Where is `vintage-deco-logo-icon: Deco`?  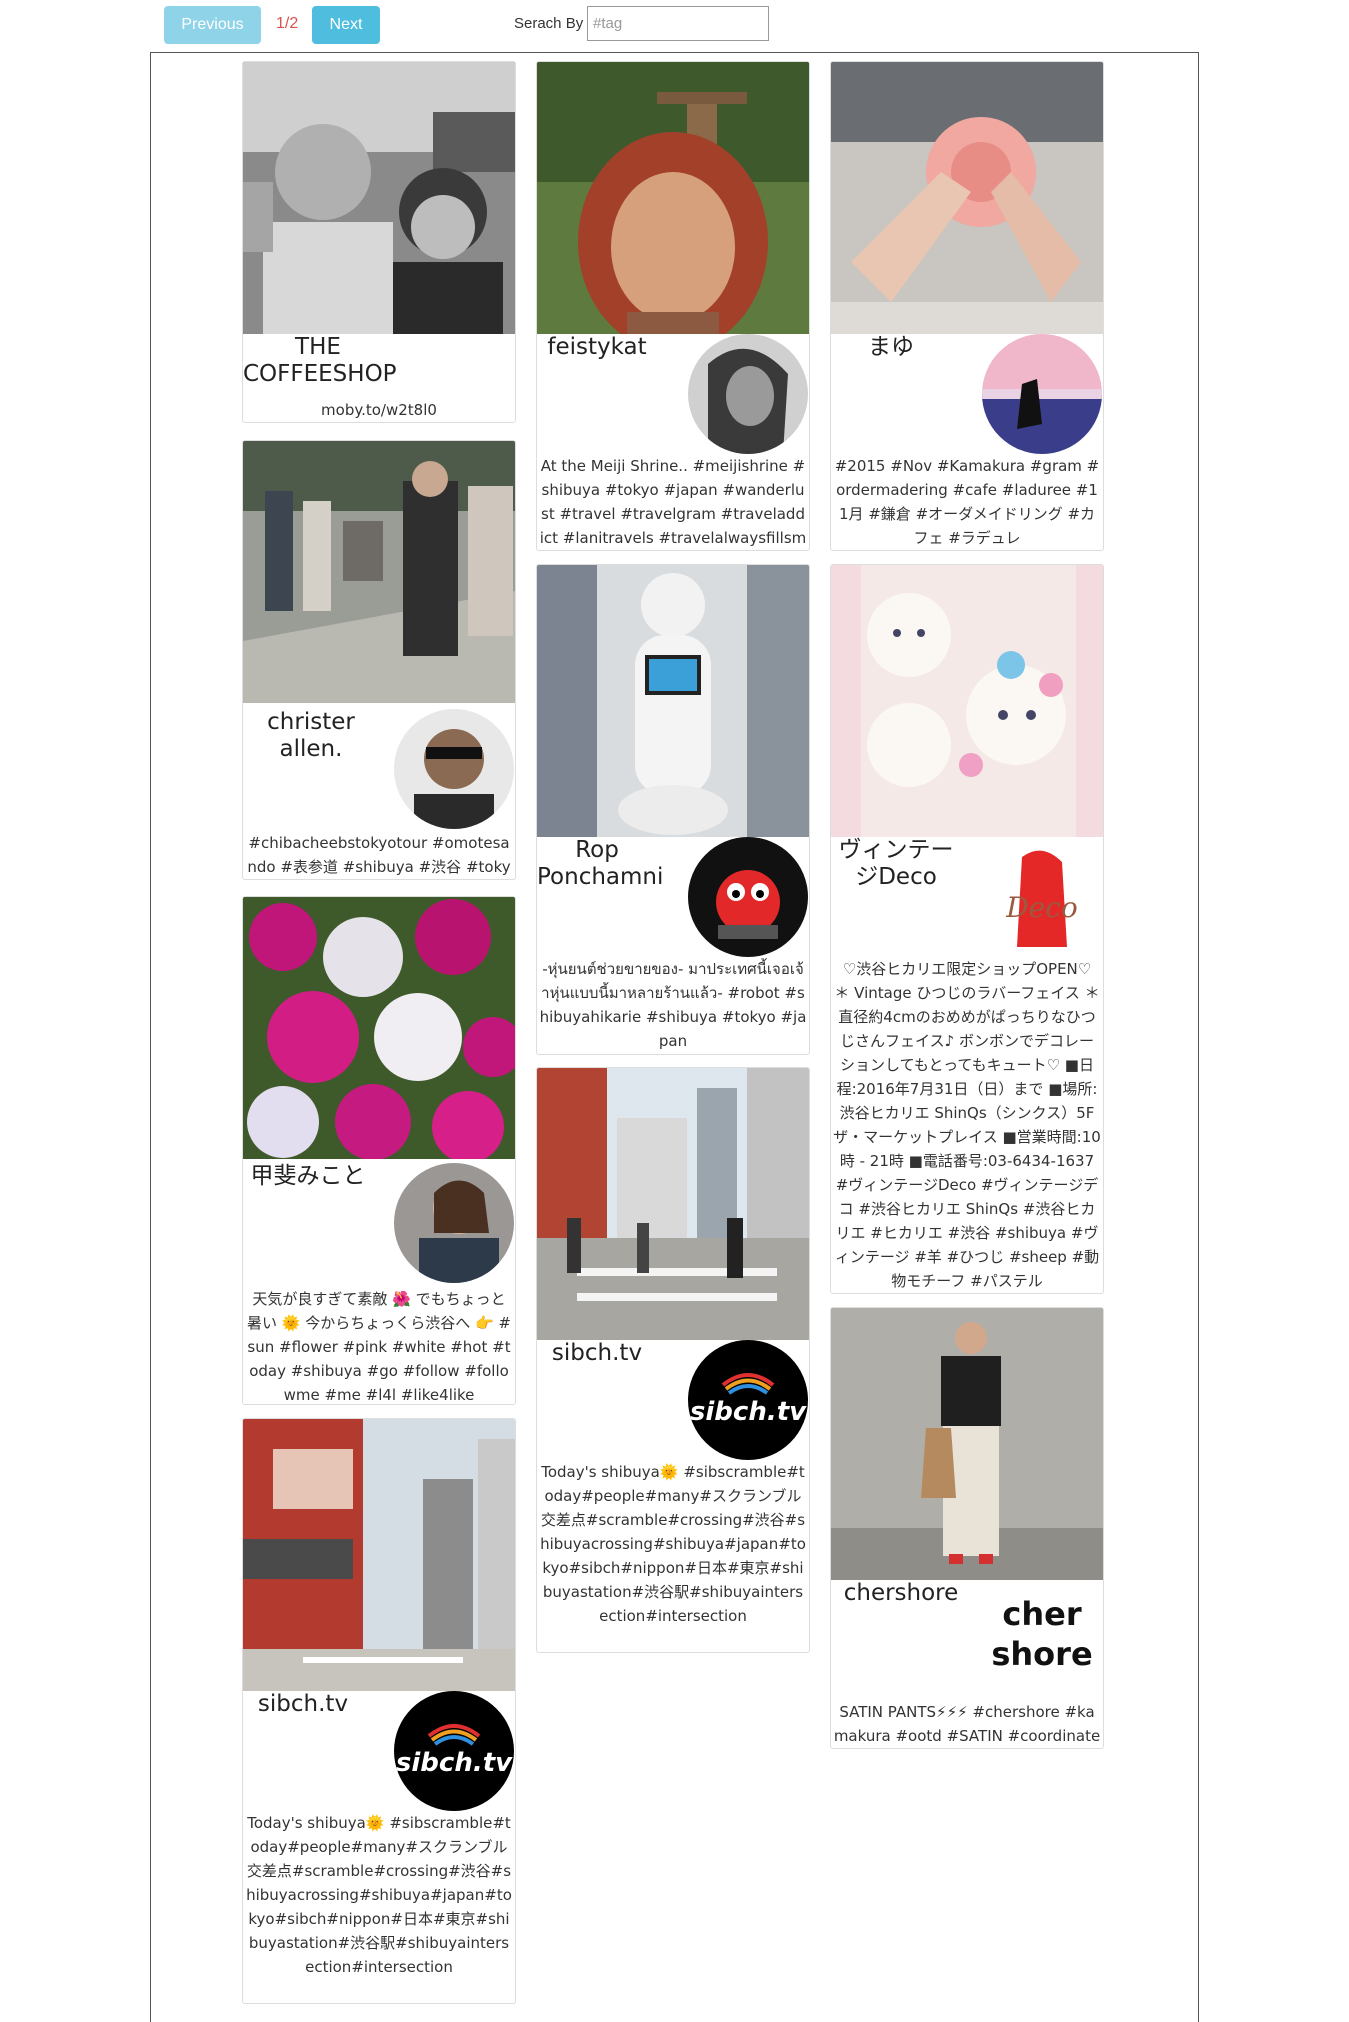
vintage-deco-logo-icon: Deco is located at coordinates (1042, 897).